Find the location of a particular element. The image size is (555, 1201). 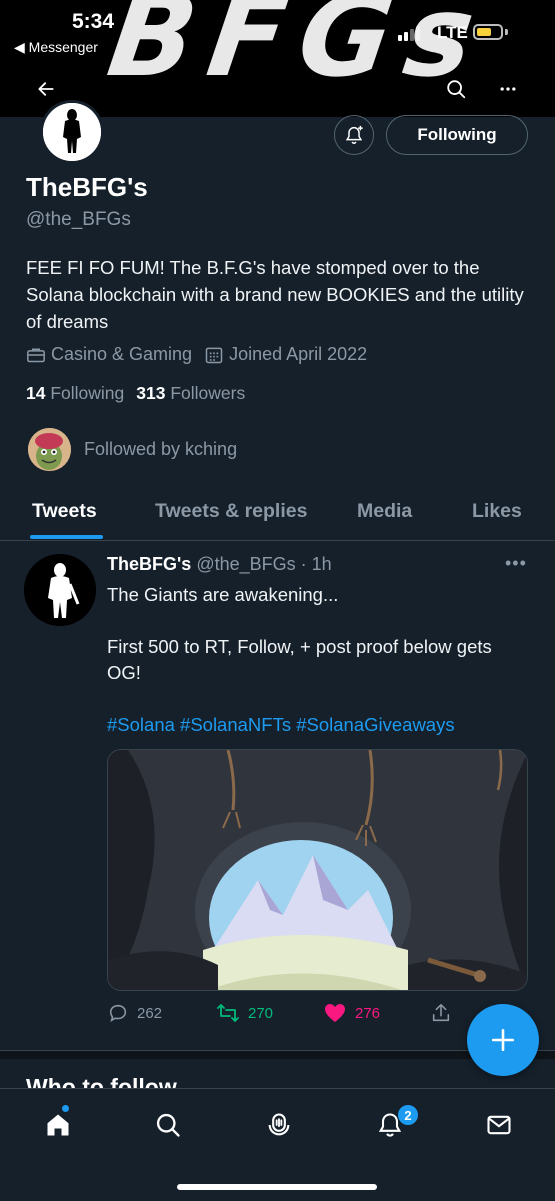

plus-icon is located at coordinates (503, 1040).